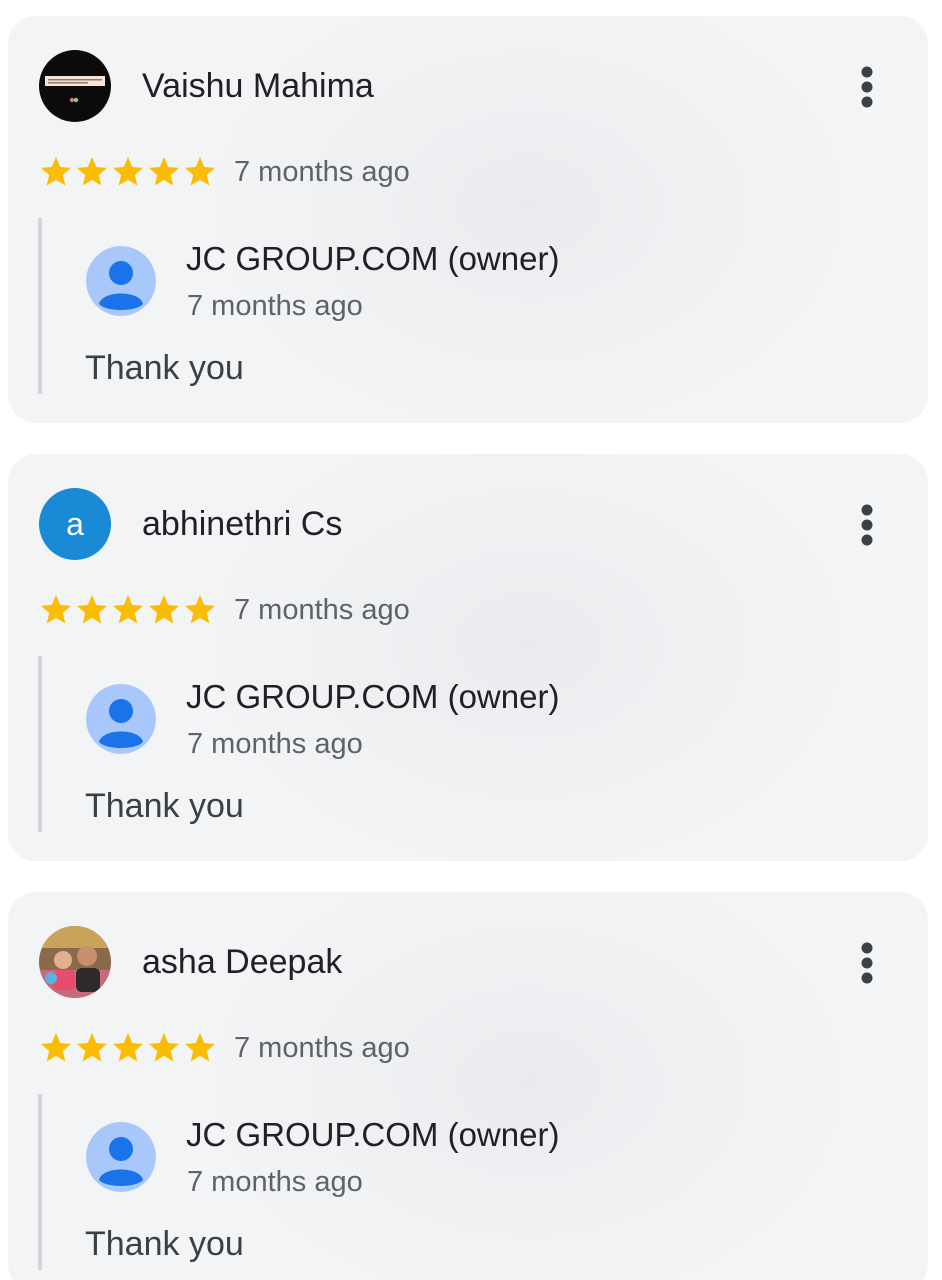  What do you see at coordinates (242, 524) in the screenshot?
I see `reviewer-name: abhinethri Cs` at bounding box center [242, 524].